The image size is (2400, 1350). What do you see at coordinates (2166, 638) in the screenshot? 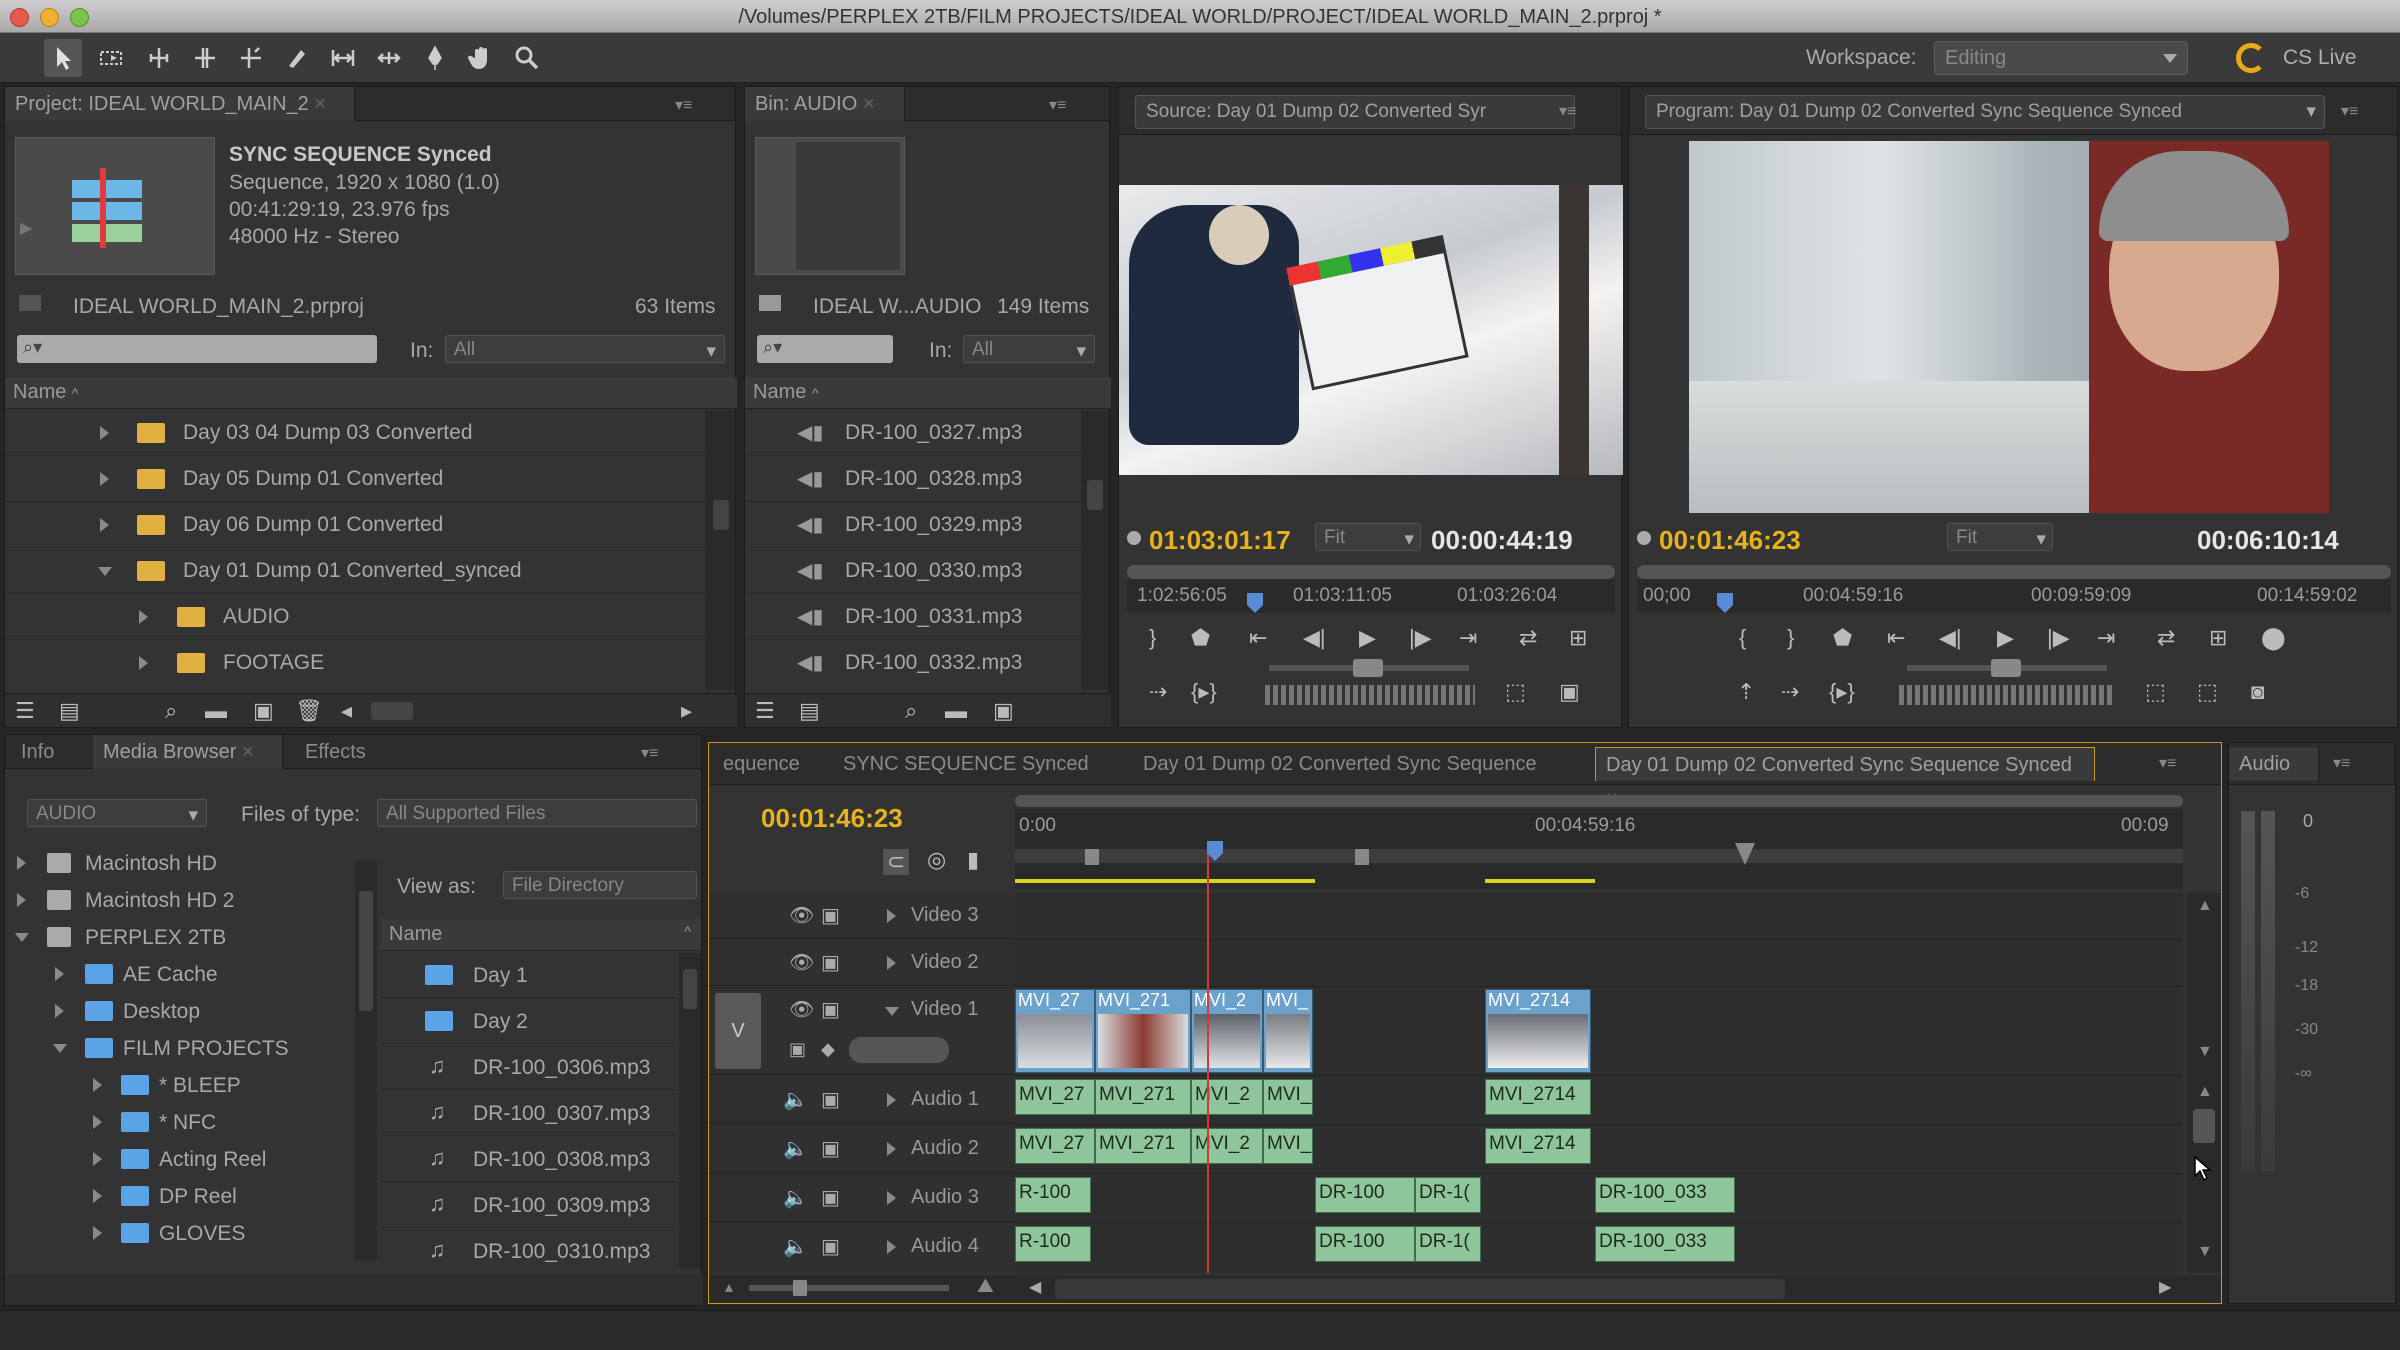
I see `loop-icon: ⇄` at bounding box center [2166, 638].